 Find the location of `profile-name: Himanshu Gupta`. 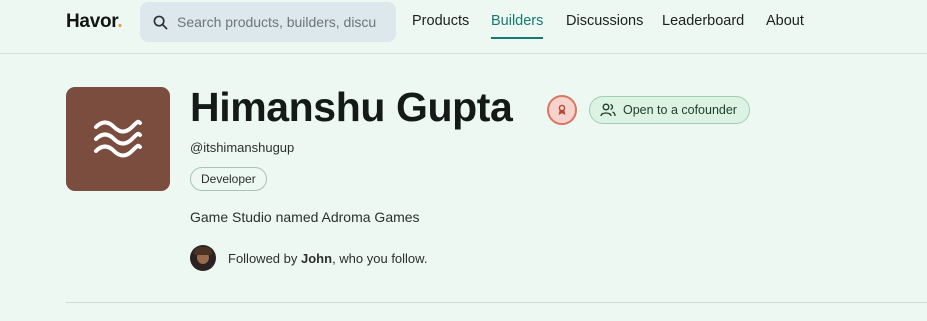

profile-name: Himanshu Gupta is located at coordinates (351, 107).